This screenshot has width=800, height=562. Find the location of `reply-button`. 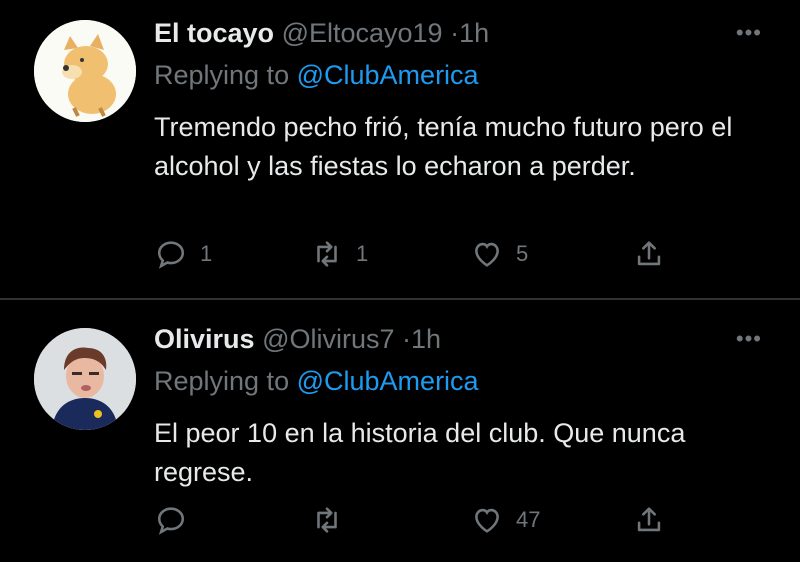

reply-button is located at coordinates (177, 520).